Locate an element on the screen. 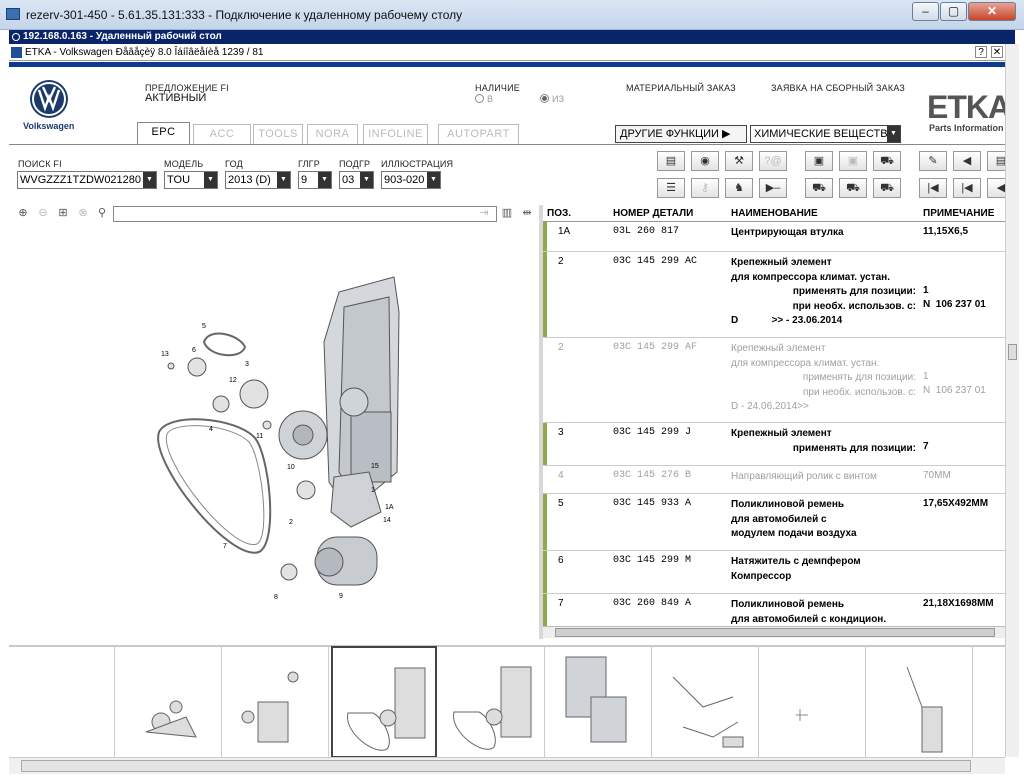 This screenshot has height=781, width=1024. split-arrows-icon: ⇥ is located at coordinates (484, 214).